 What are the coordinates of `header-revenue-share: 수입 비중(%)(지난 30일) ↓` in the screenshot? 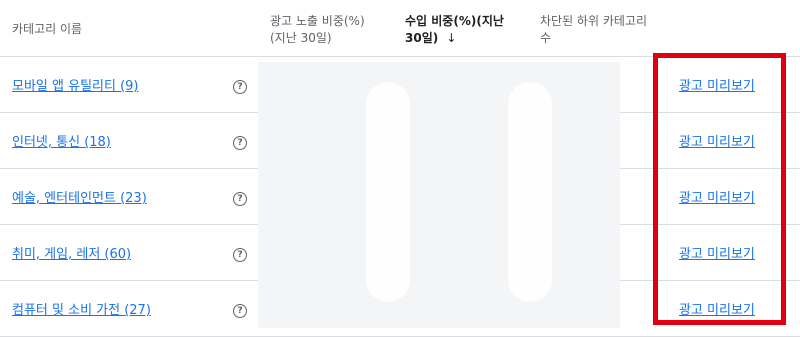 It's located at (460, 30).